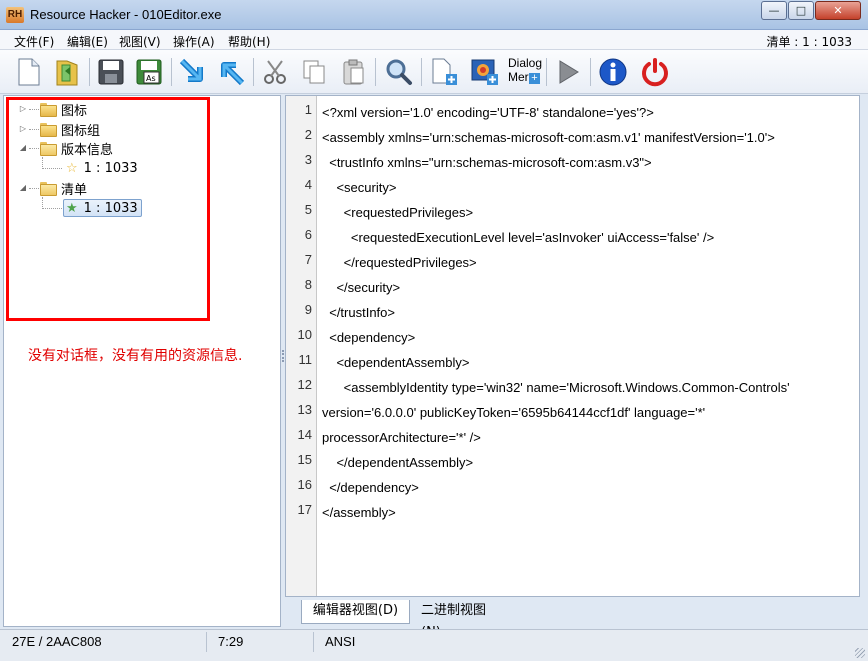 The width and height of the screenshot is (868, 661). Describe the element at coordinates (399, 262) in the screenshot. I see `code-line: </requestedPrivileges>` at that location.